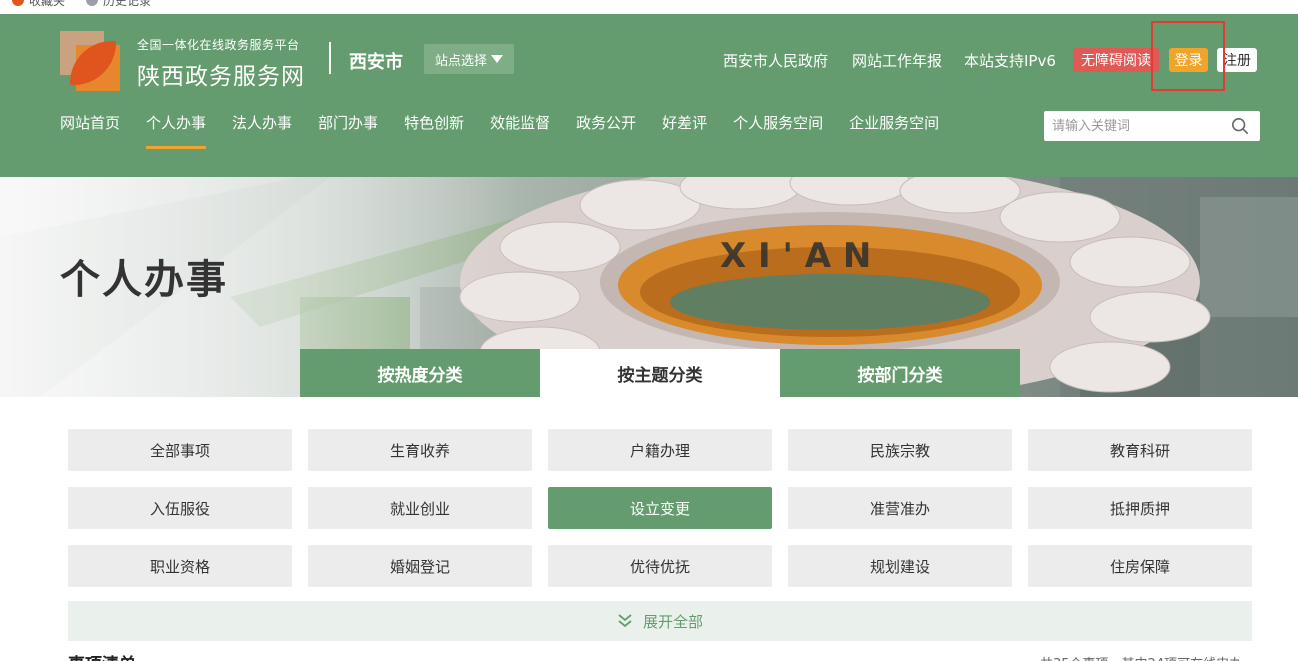  What do you see at coordinates (18, 3) in the screenshot?
I see `favorites-icon` at bounding box center [18, 3].